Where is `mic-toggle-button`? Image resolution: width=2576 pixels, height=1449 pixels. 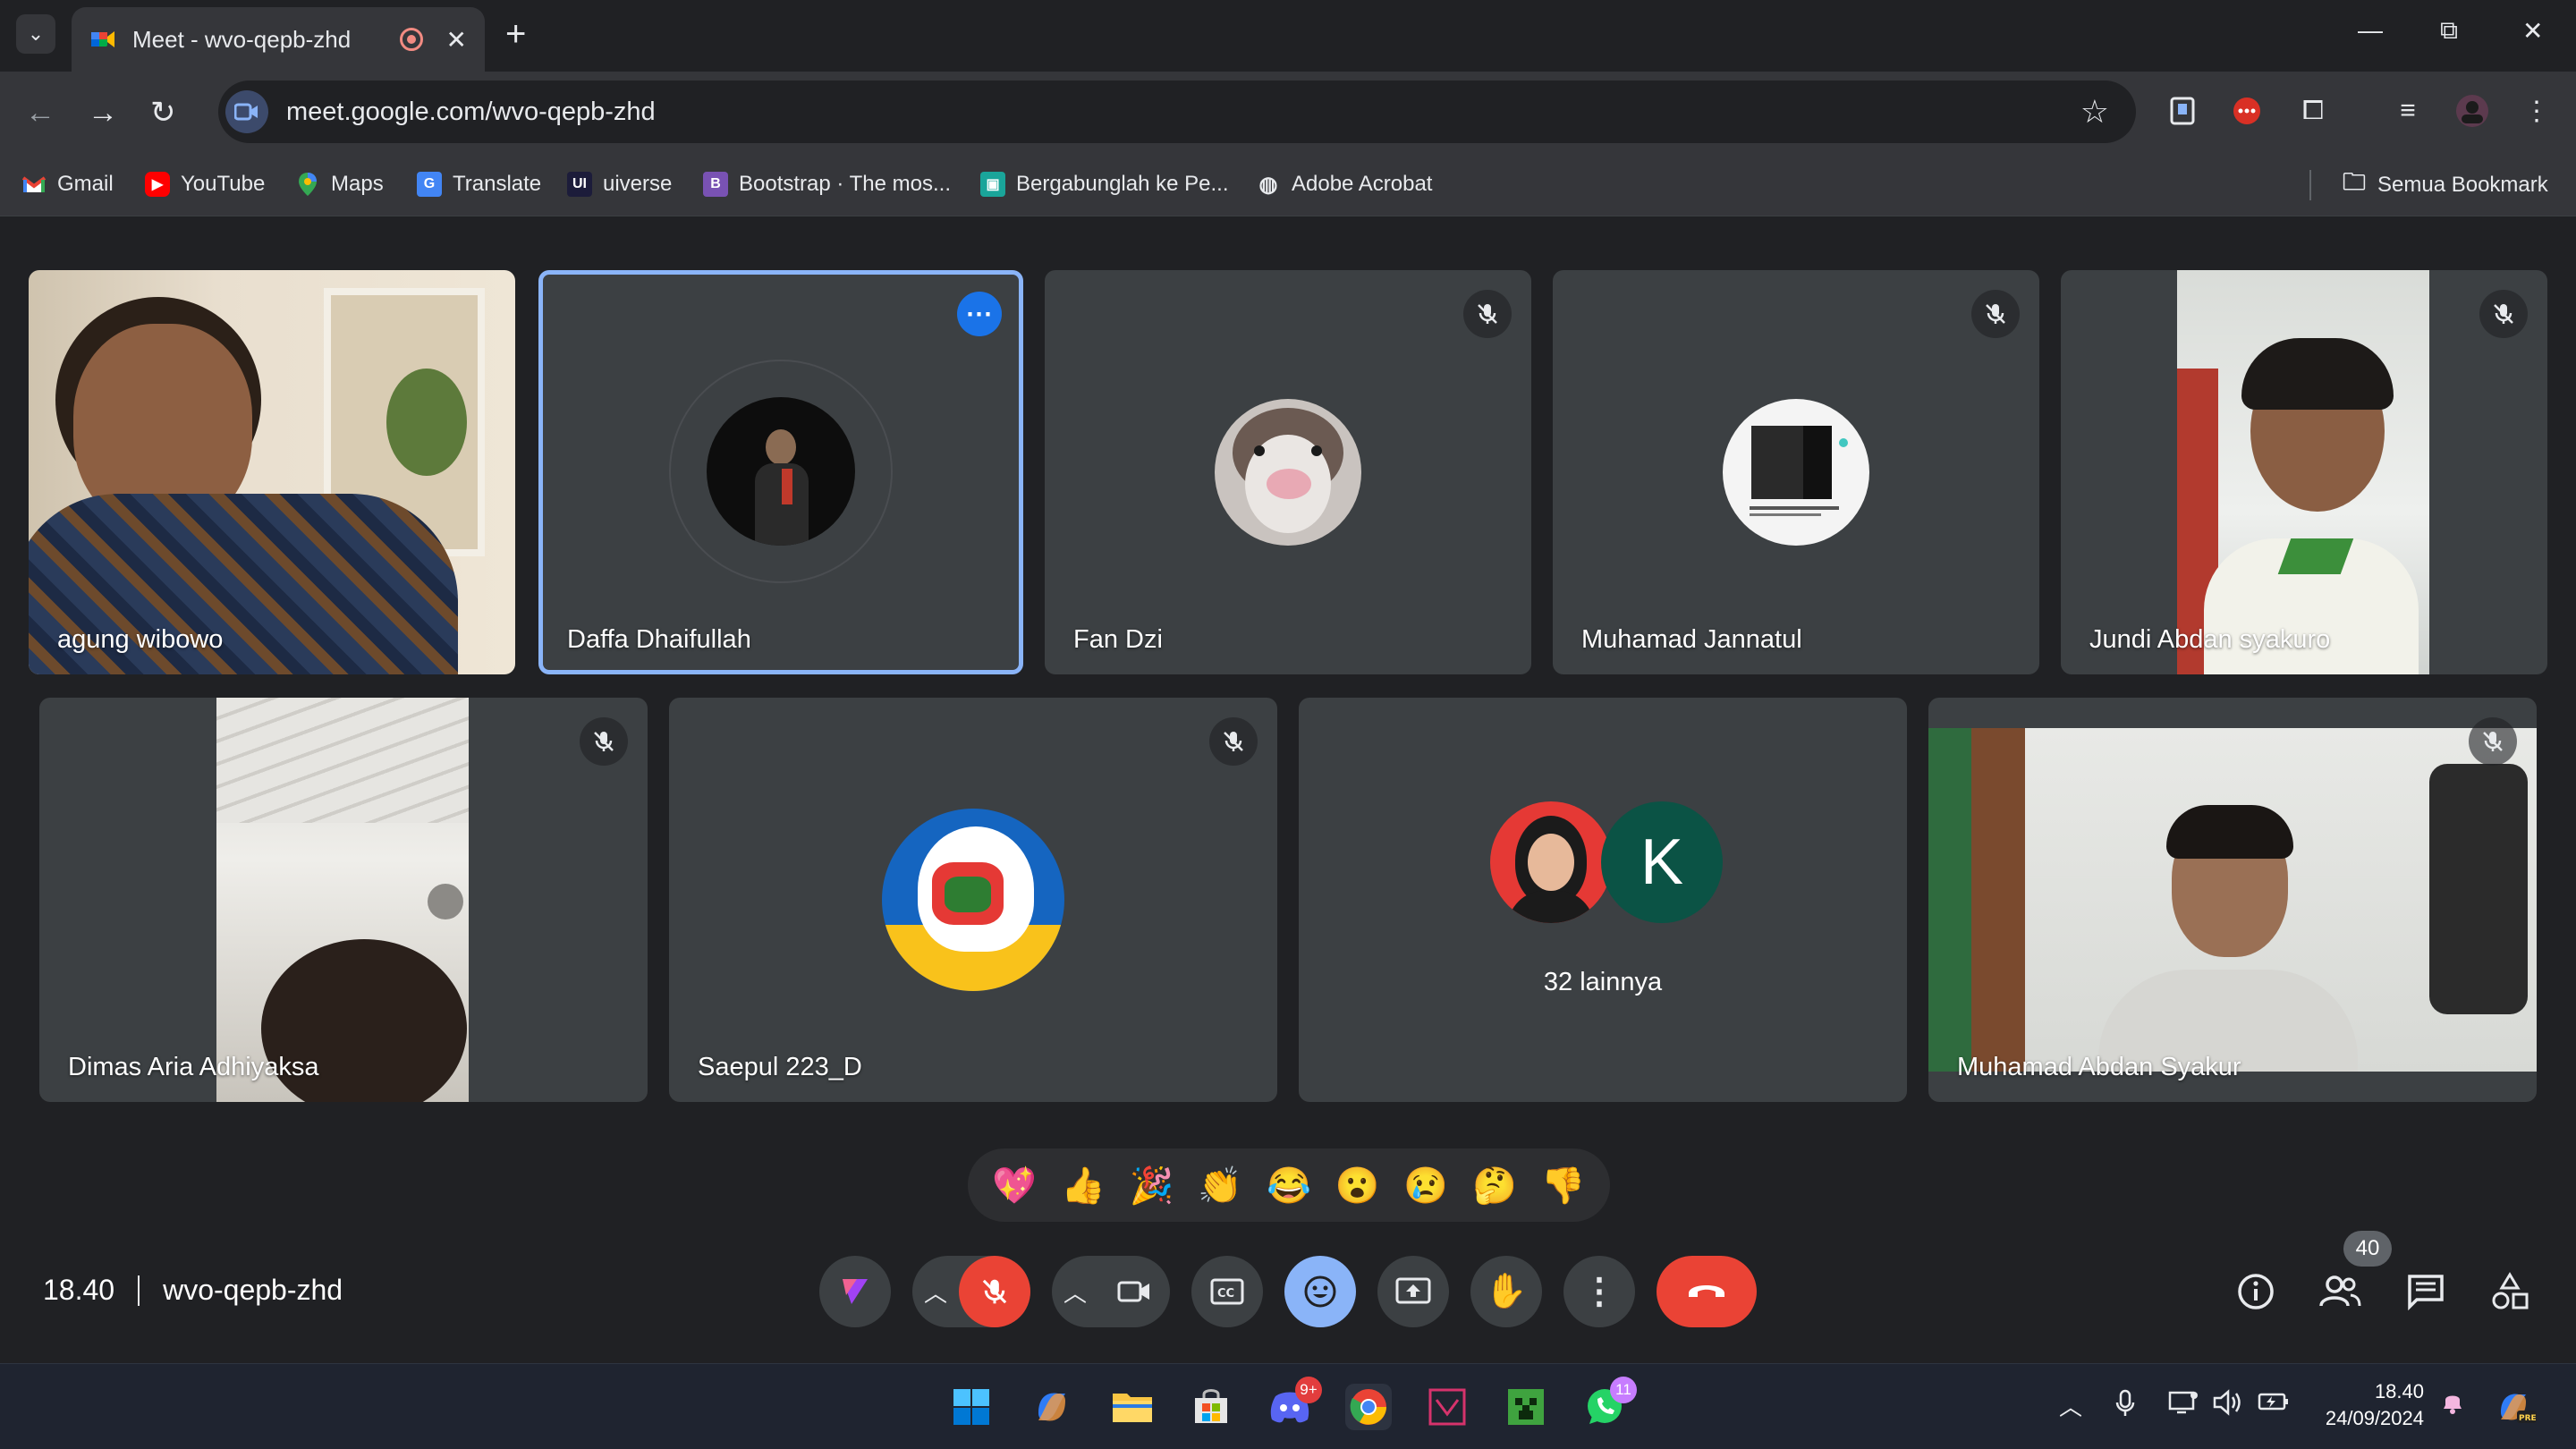 mic-toggle-button is located at coordinates (994, 1291).